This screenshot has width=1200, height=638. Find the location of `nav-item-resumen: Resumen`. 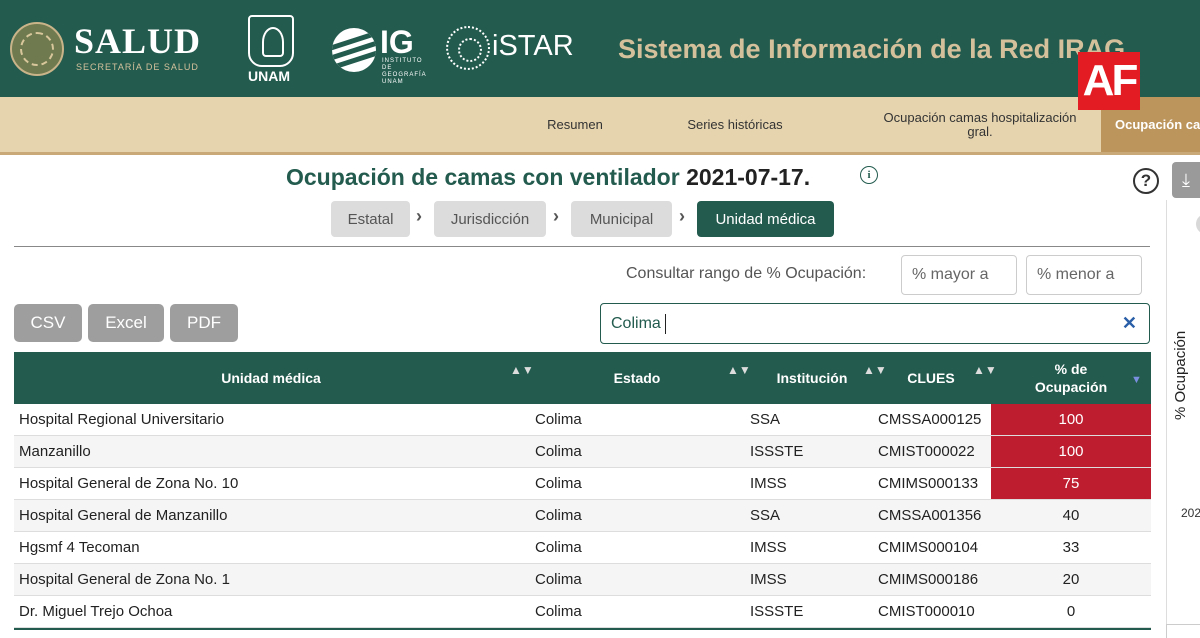

nav-item-resumen: Resumen is located at coordinates (575, 124).